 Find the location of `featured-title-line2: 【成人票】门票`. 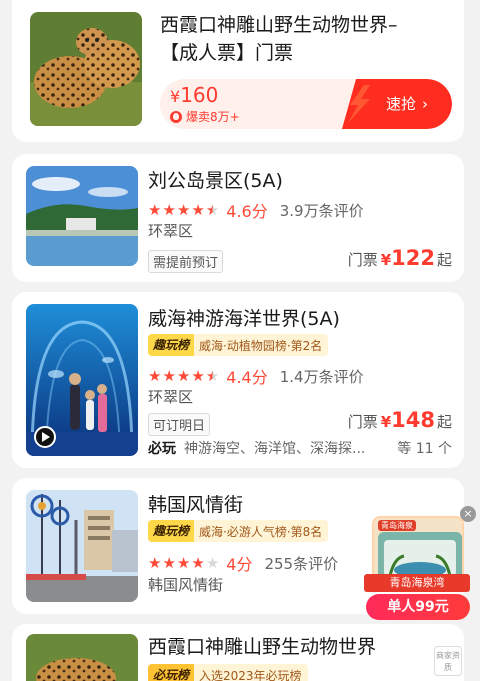

featured-title-line2: 【成人票】门票 is located at coordinates (227, 53).